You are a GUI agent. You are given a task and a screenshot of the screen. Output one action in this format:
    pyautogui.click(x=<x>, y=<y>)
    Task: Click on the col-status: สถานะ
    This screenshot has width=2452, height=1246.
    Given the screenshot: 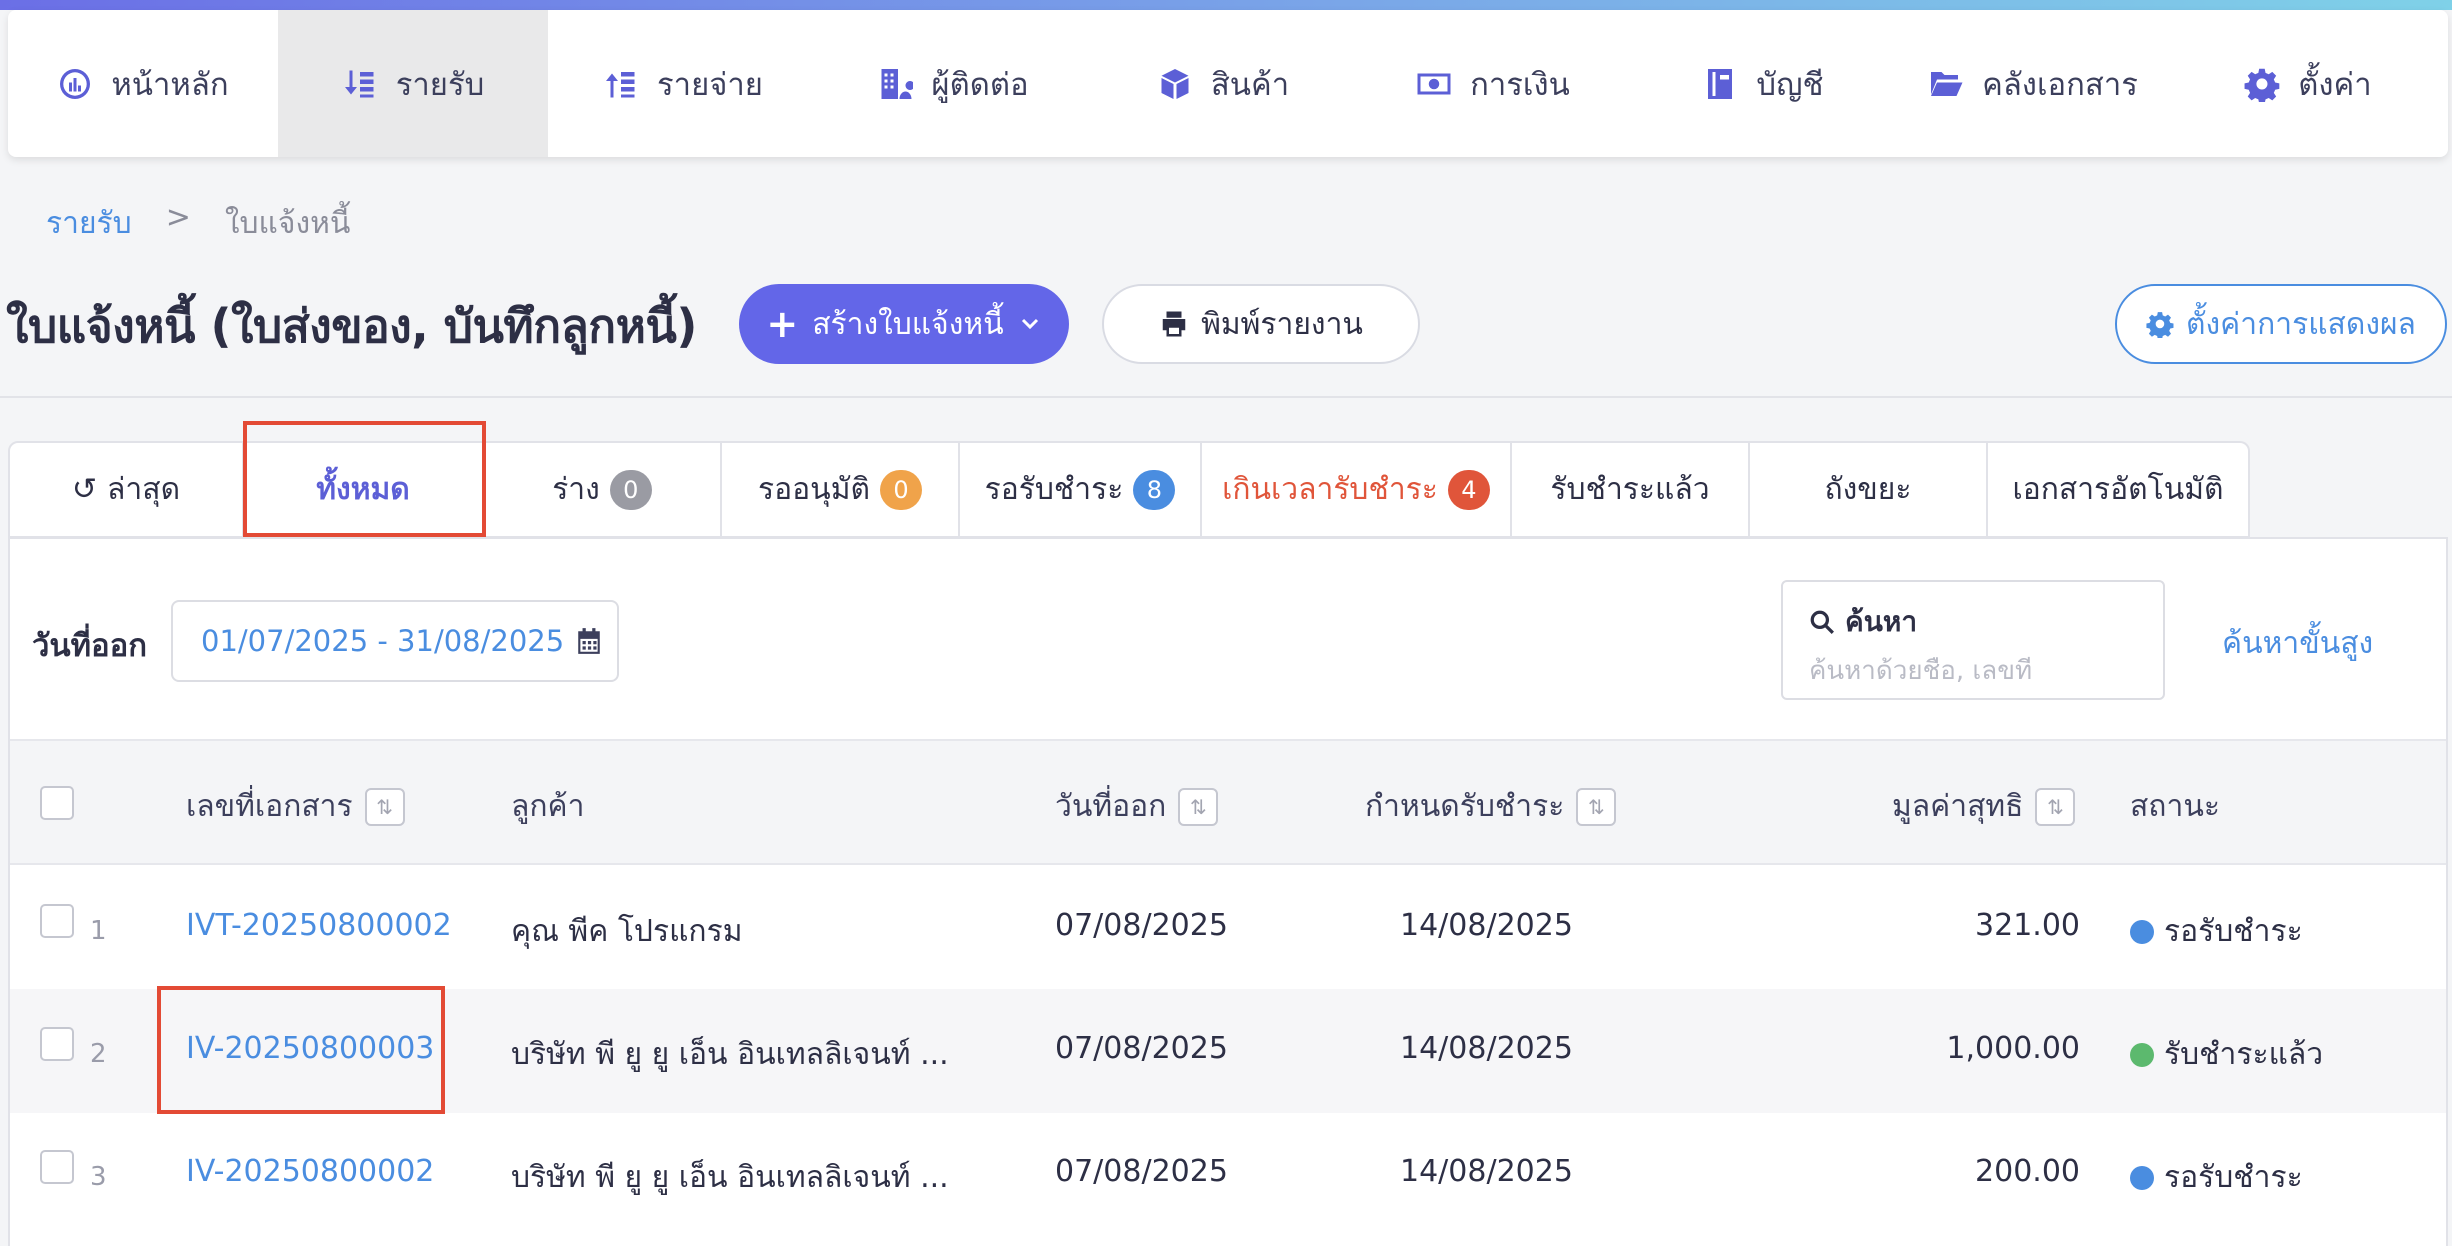 What is the action you would take?
    pyautogui.click(x=2175, y=806)
    